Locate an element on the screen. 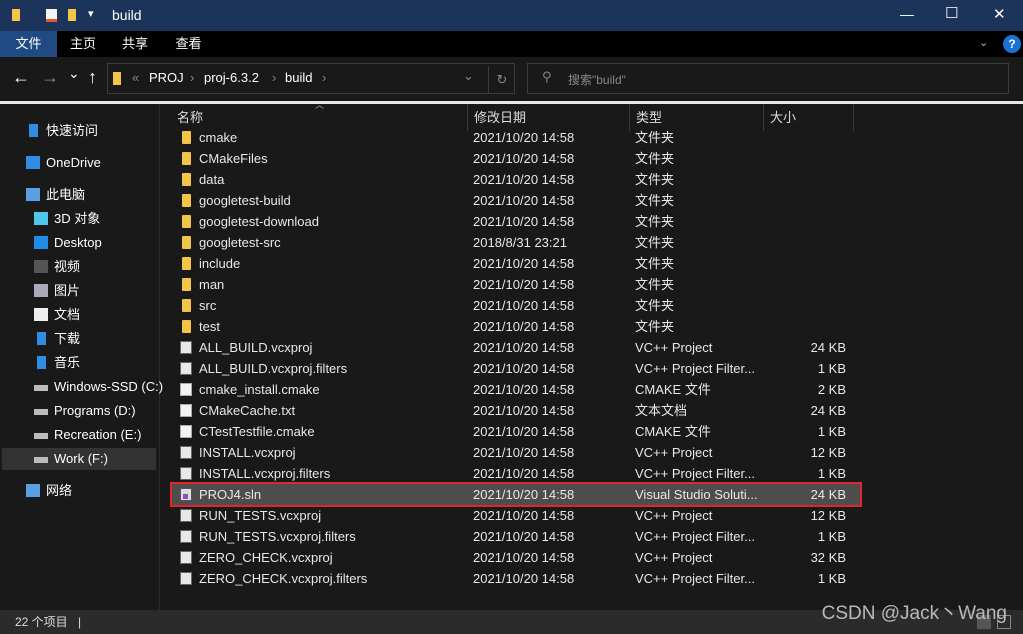 The image size is (1023, 634). sidebar-item: 网络 is located at coordinates (79, 491).